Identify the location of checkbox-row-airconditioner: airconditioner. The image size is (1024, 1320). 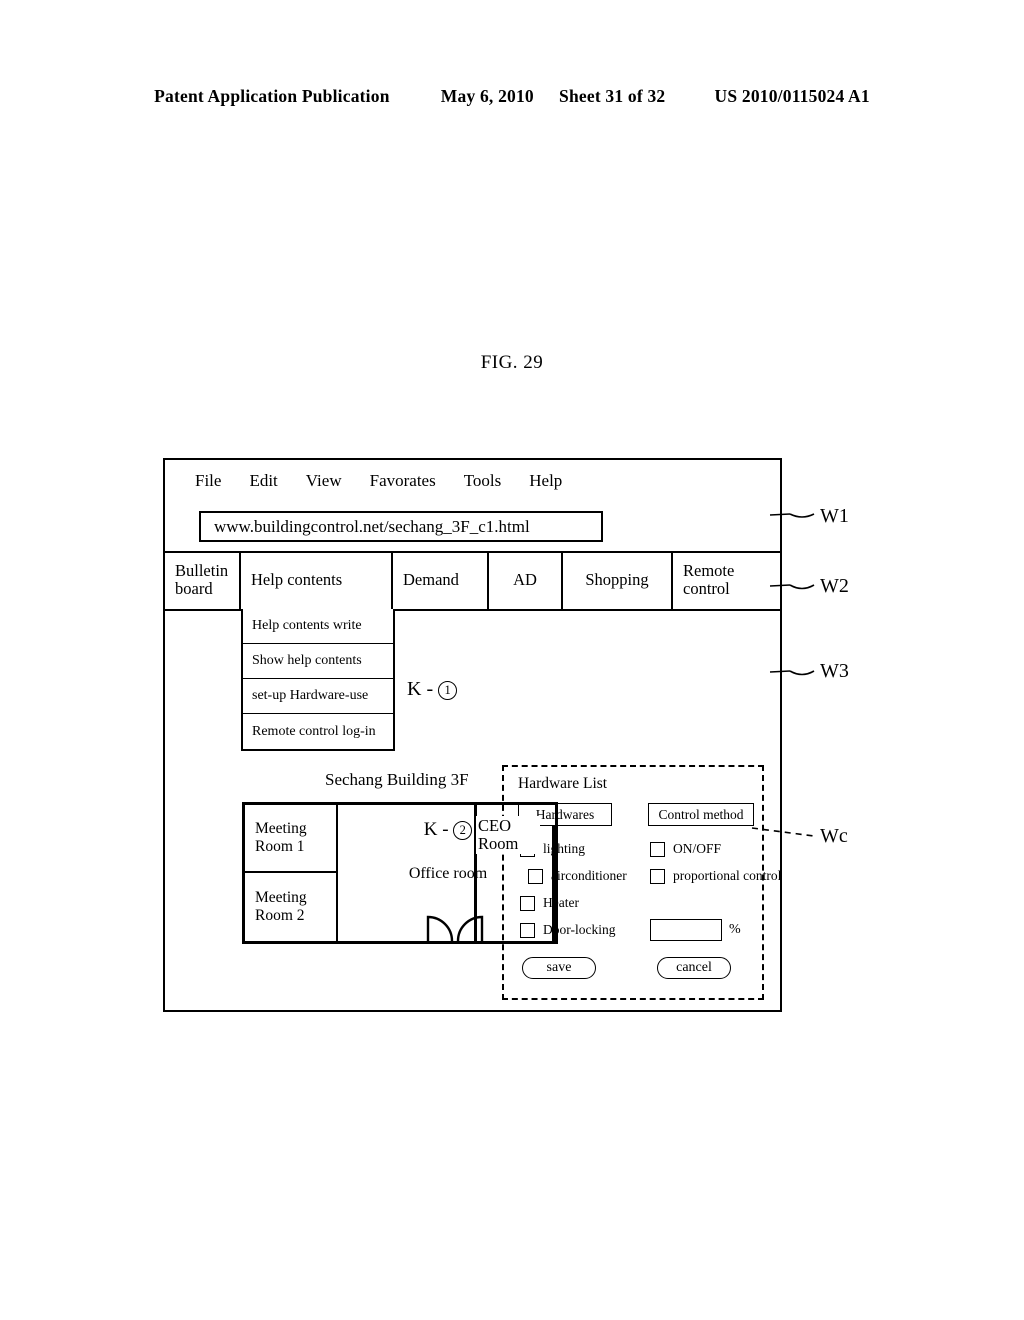
(577, 876).